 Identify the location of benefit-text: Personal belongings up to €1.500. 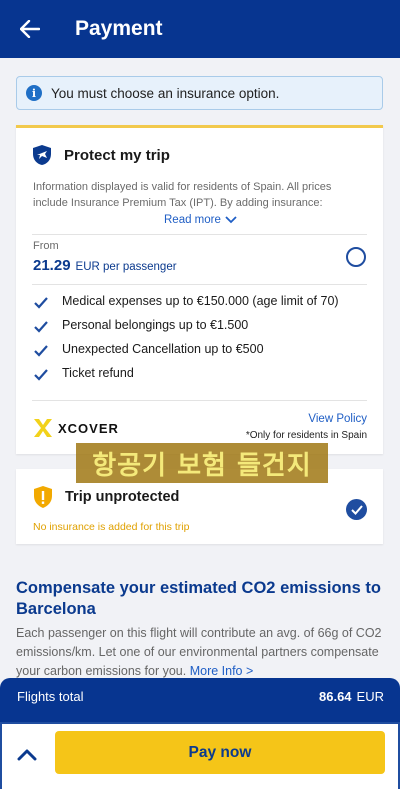
(155, 325).